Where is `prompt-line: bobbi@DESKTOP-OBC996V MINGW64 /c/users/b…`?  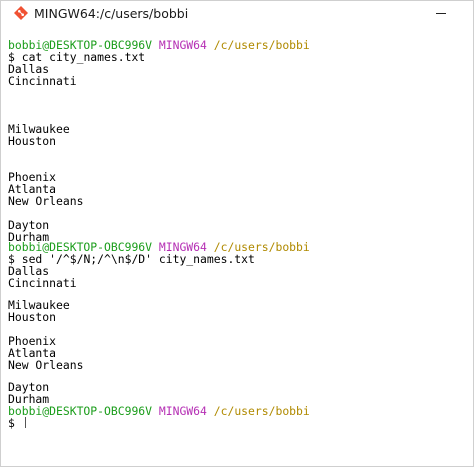 prompt-line: bobbi@DESKTOP-OBC996V MINGW64 /c/users/b… is located at coordinates (159, 411).